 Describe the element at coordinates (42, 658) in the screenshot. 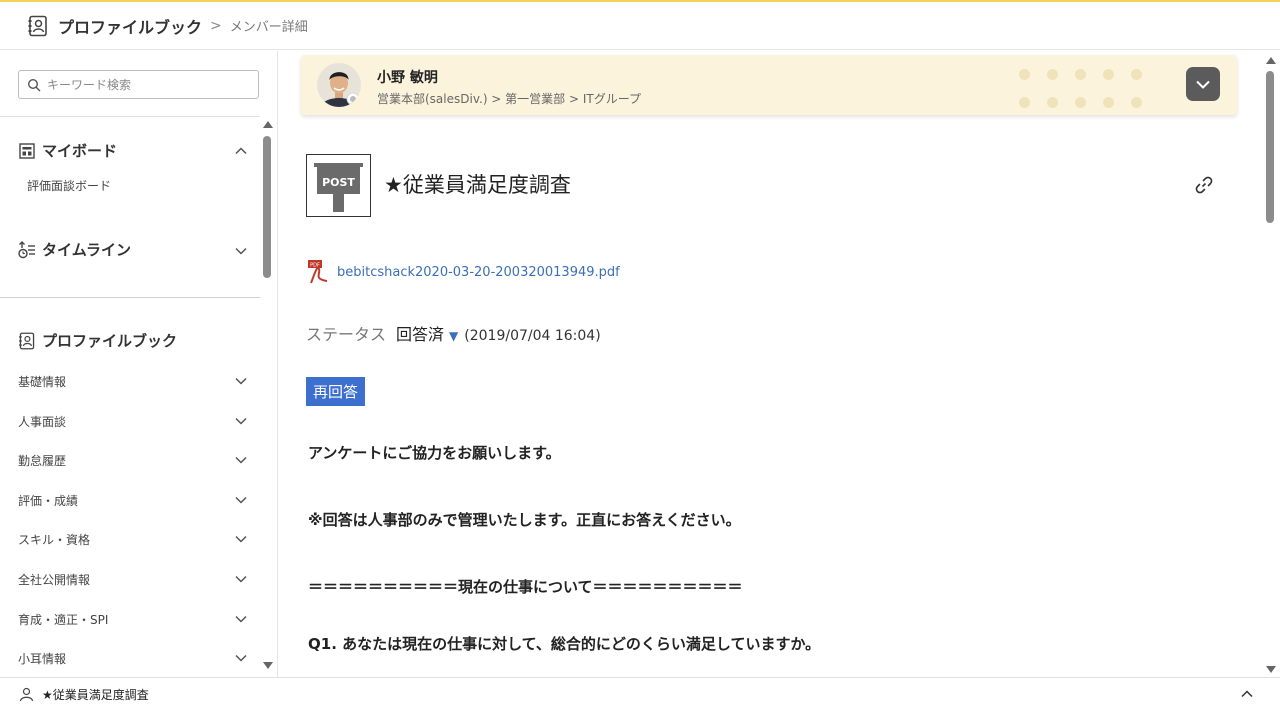

I see `sidebar-item-label: 小耳情報` at that location.